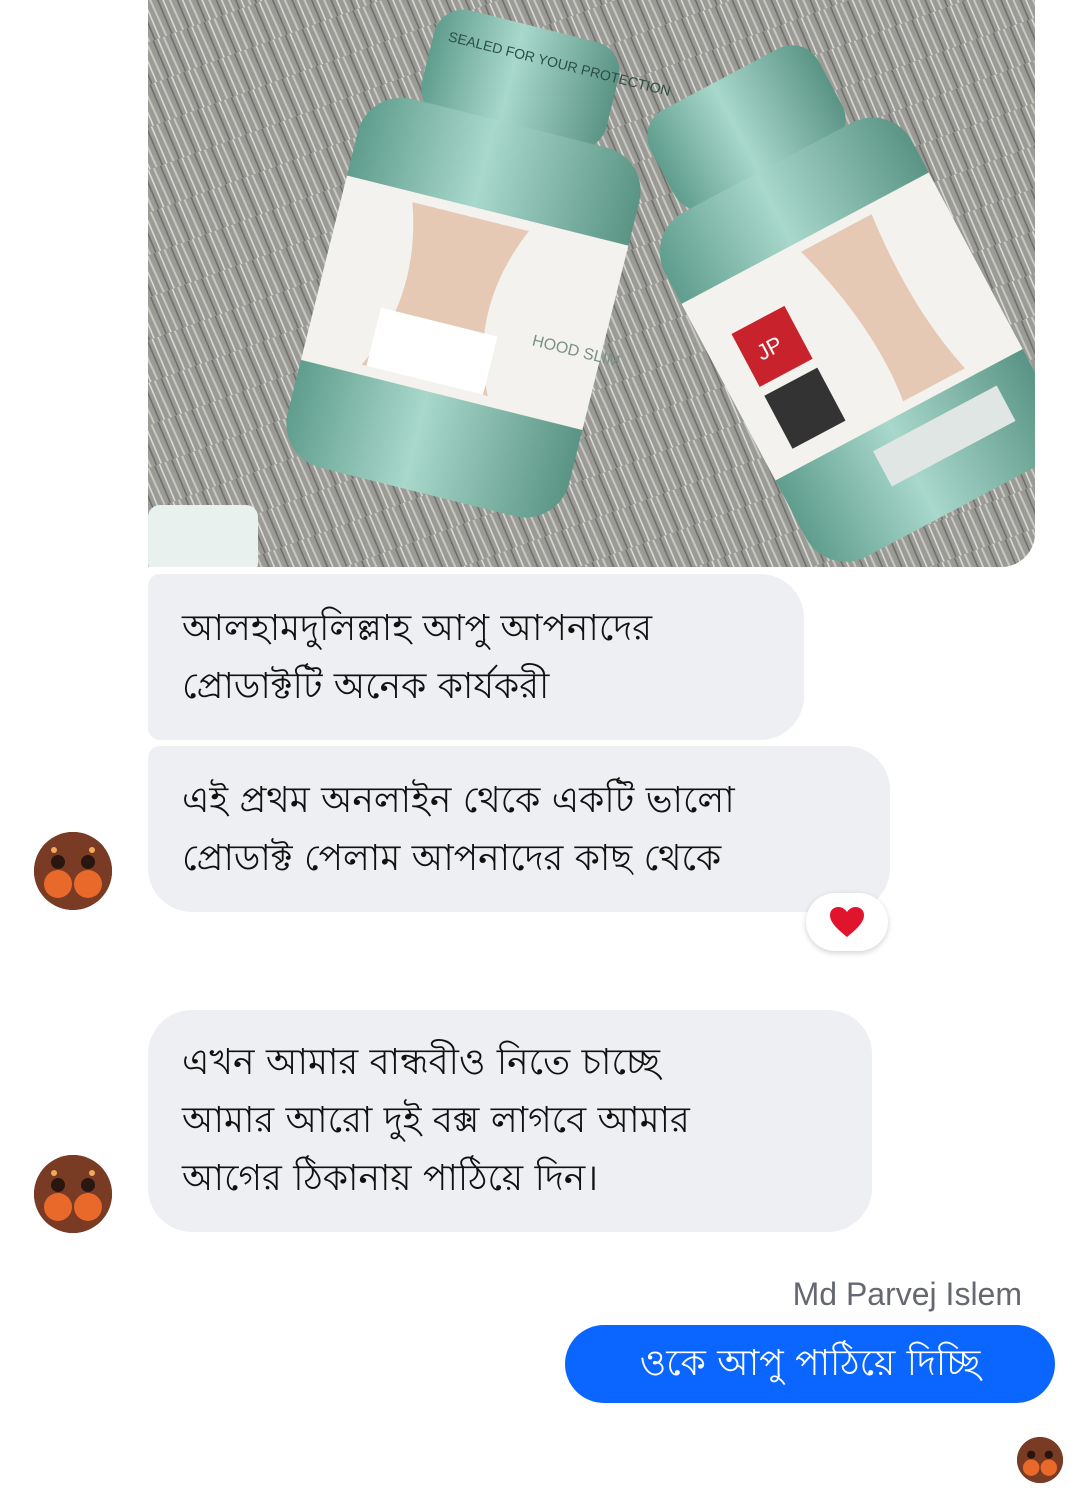 This screenshot has height=1502, width=1080. Describe the element at coordinates (810, 1364) in the screenshot. I see `outgoing-message-bubble: ওকে আপু পাঠিয়ে দিচ্ছি` at that location.